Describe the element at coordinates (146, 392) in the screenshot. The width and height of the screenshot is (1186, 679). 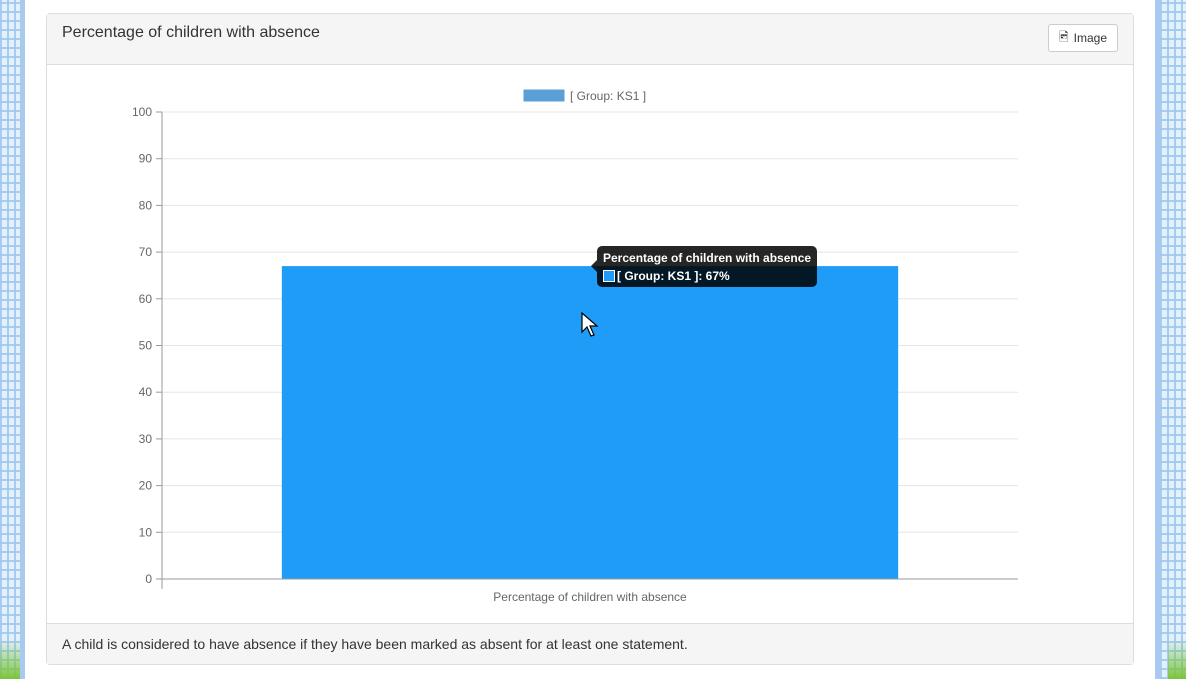
I see `y-tick-label: 40` at that location.